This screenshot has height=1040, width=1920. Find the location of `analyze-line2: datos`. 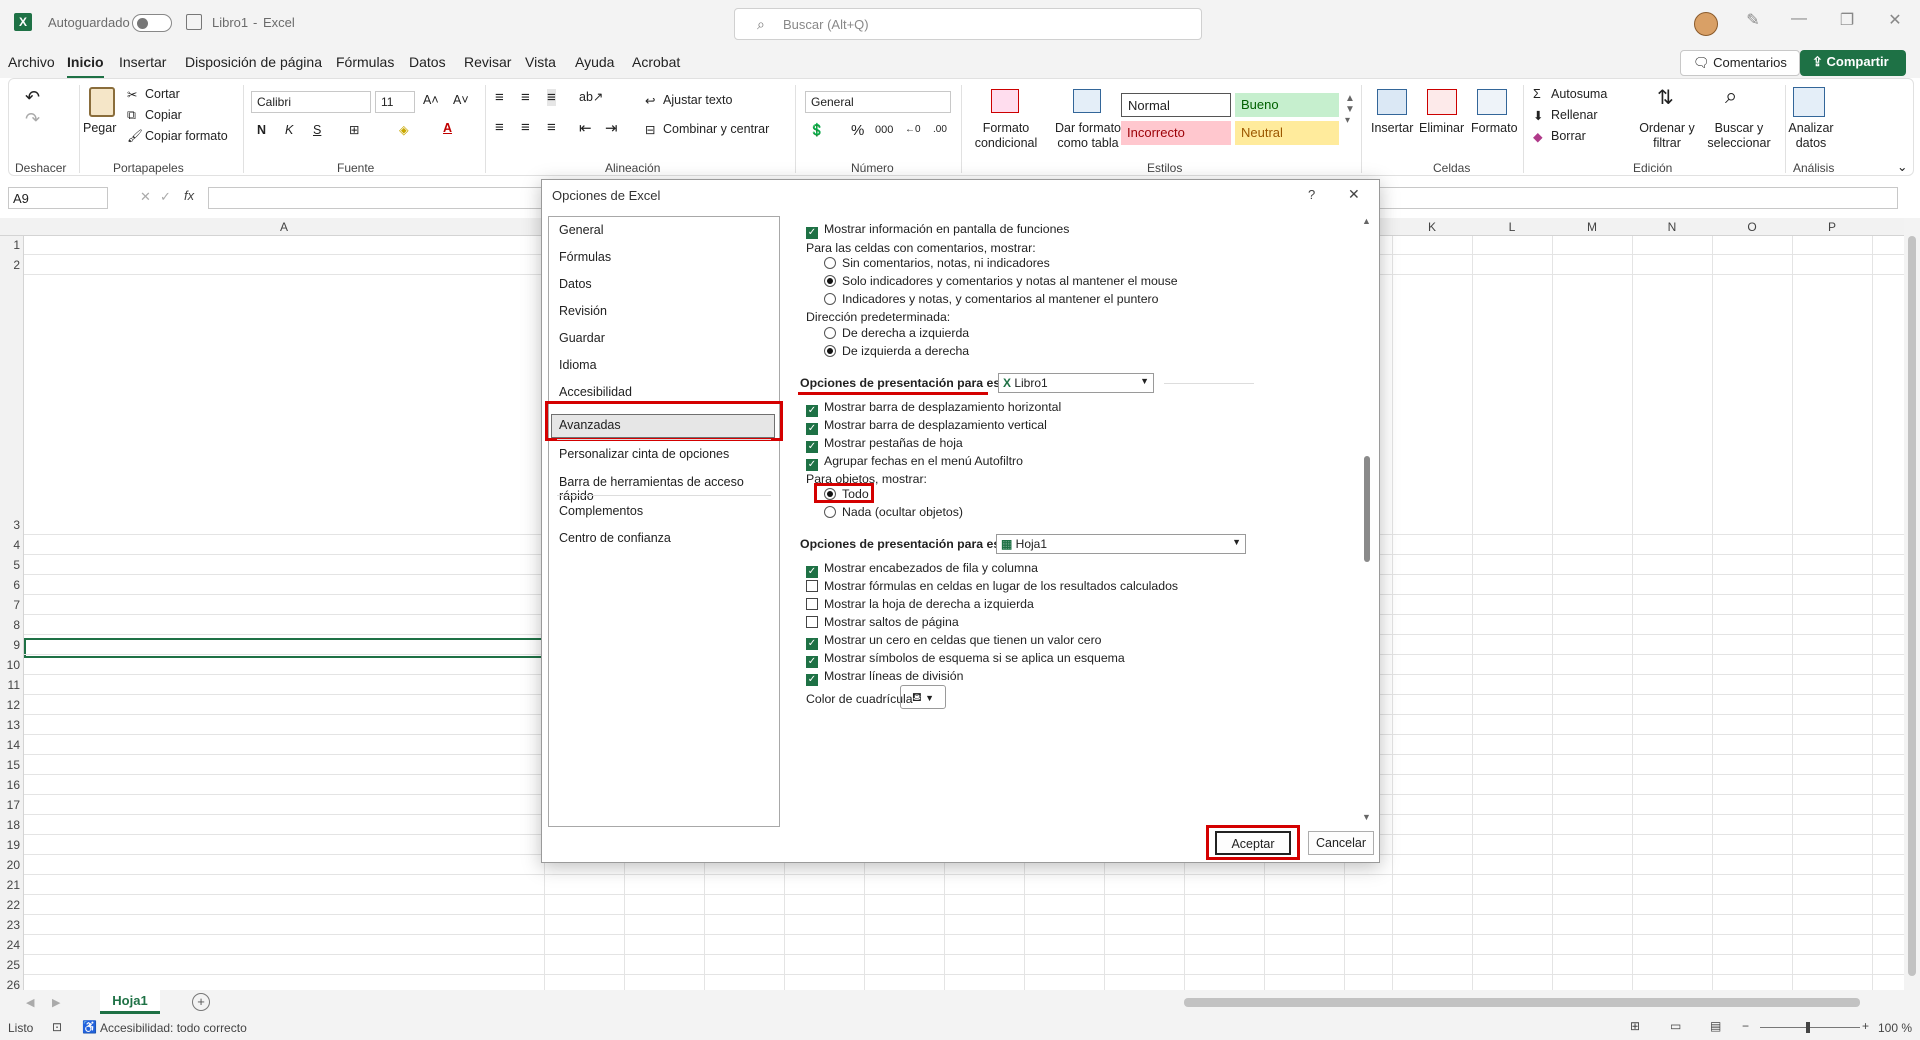

analyze-line2: datos is located at coordinates (1811, 143).